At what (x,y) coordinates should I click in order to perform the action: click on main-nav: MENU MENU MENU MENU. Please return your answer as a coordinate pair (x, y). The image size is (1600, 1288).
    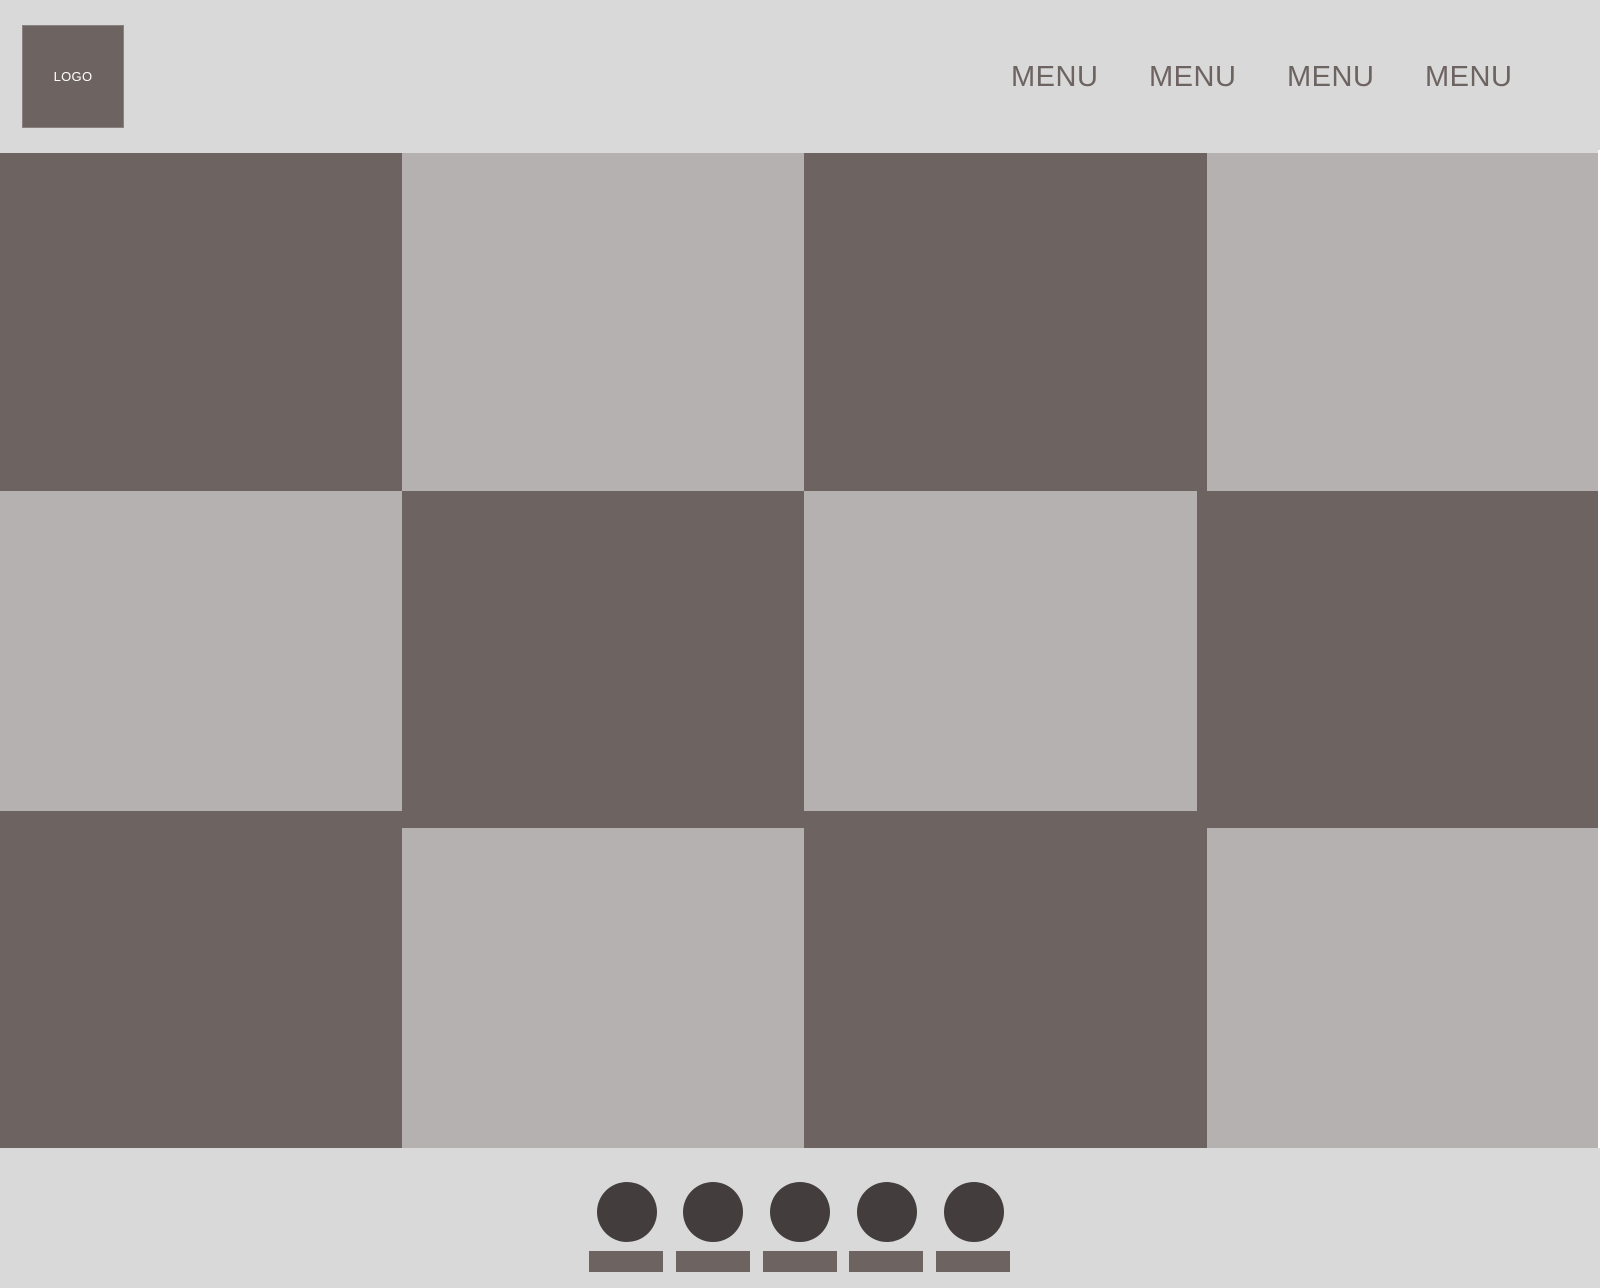
    Looking at the image, I should click on (800, 77).